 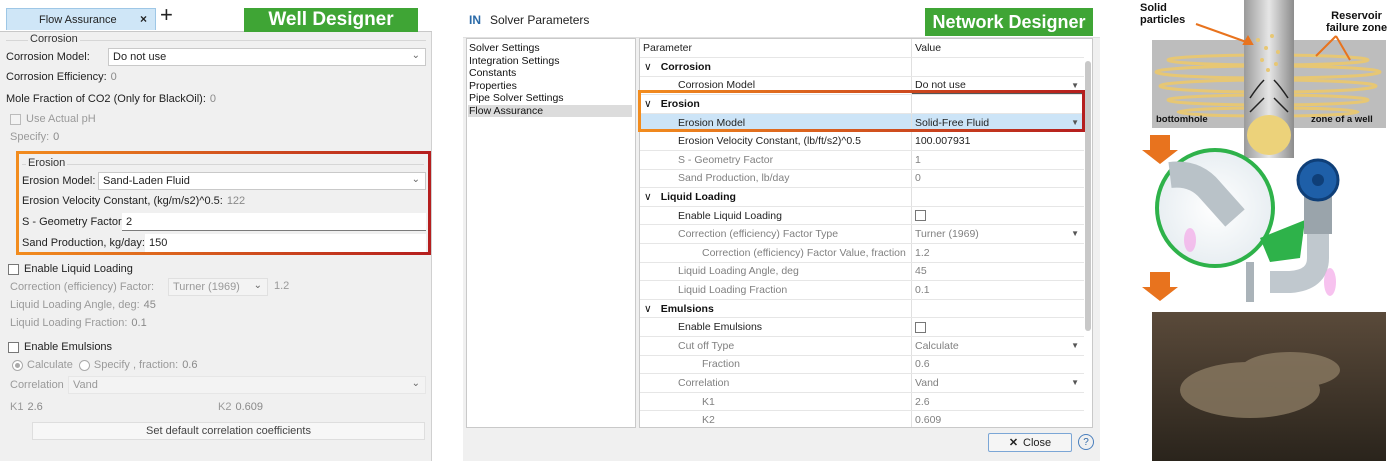 I want to click on k1-value: 2.6, so click(x=34, y=407).